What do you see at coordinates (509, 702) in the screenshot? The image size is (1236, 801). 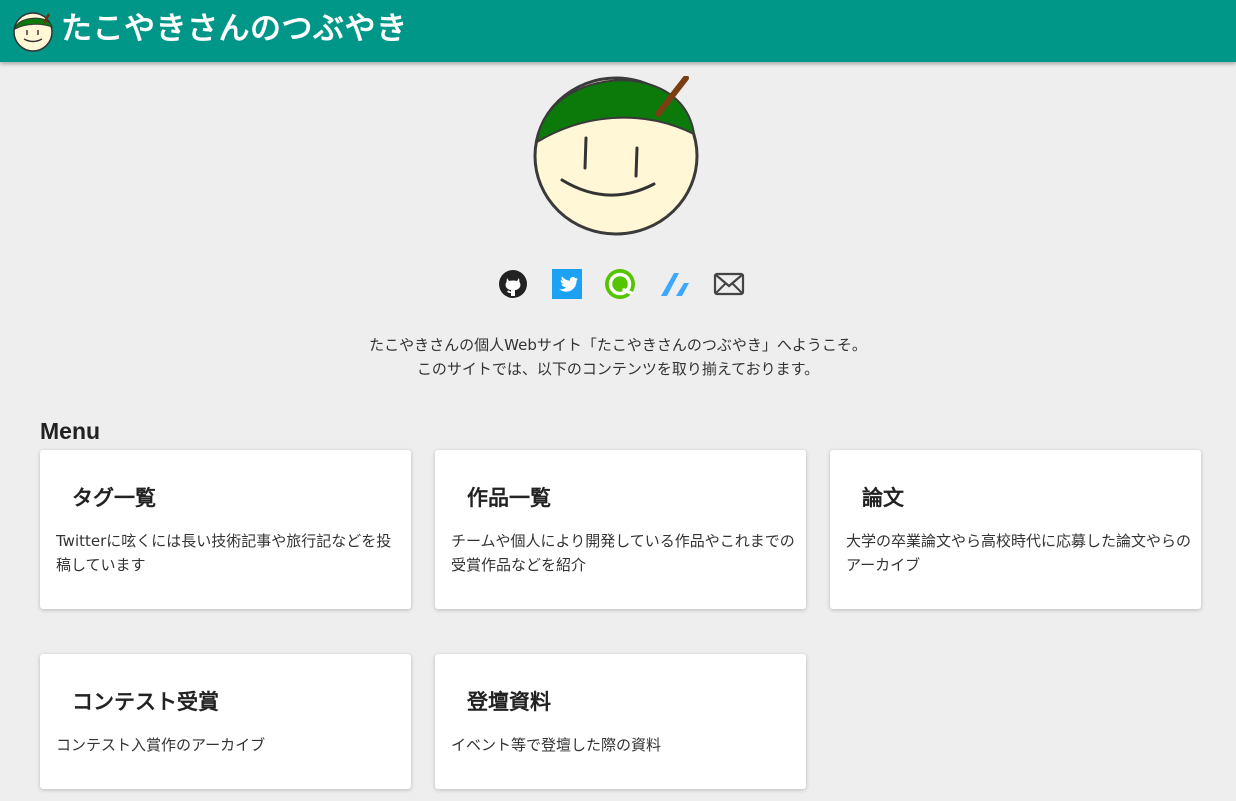 I see `card-title: 登壇資料` at bounding box center [509, 702].